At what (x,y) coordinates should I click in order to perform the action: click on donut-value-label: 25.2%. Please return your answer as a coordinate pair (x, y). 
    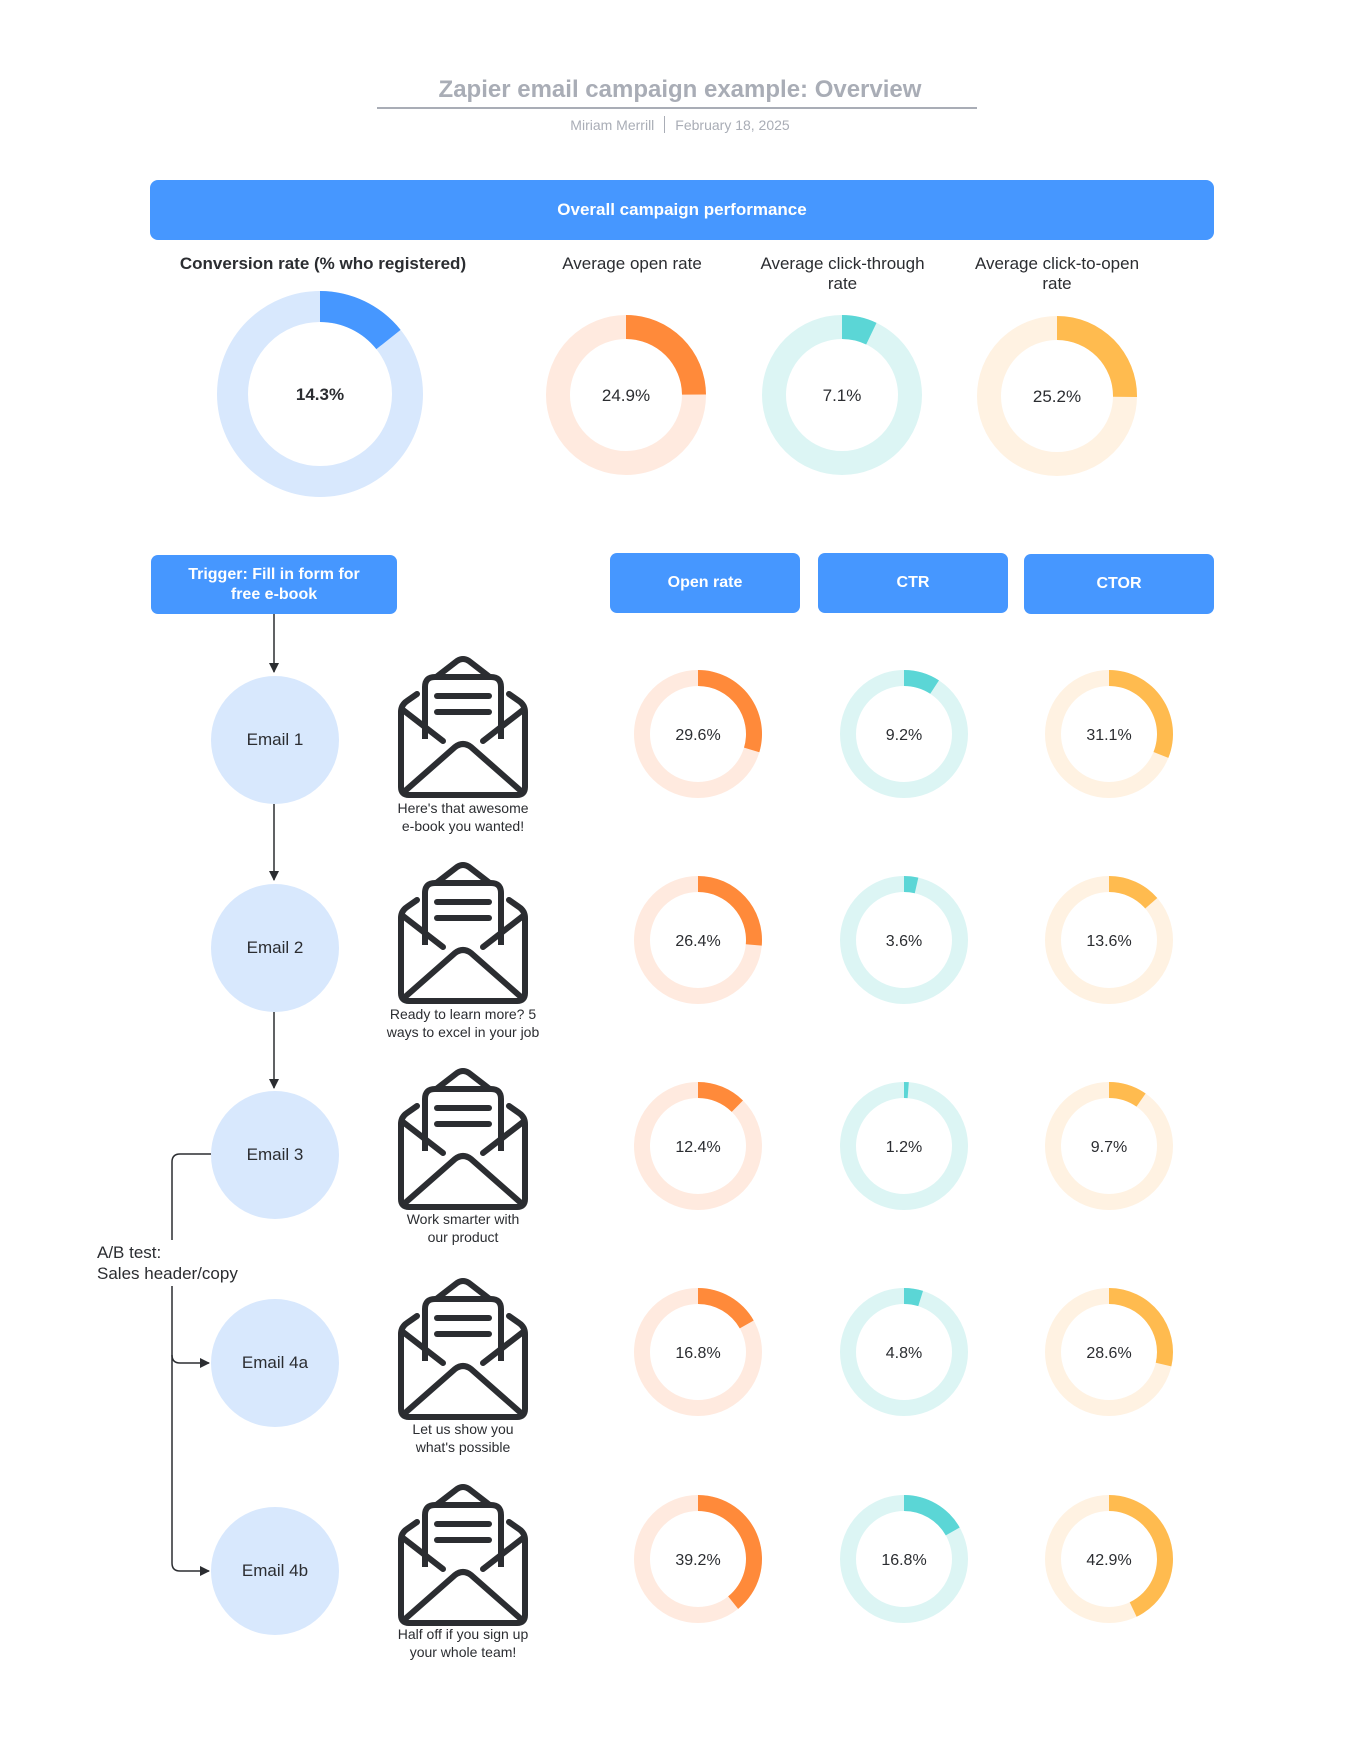
    Looking at the image, I should click on (1057, 396).